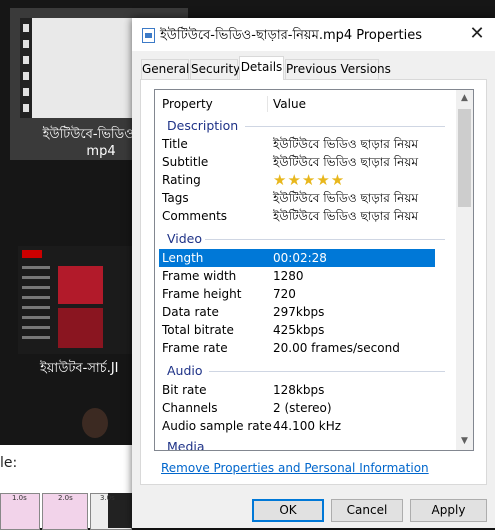 The width and height of the screenshot is (495, 530). I want to click on rating-stars: ★★★★★, so click(309, 180).